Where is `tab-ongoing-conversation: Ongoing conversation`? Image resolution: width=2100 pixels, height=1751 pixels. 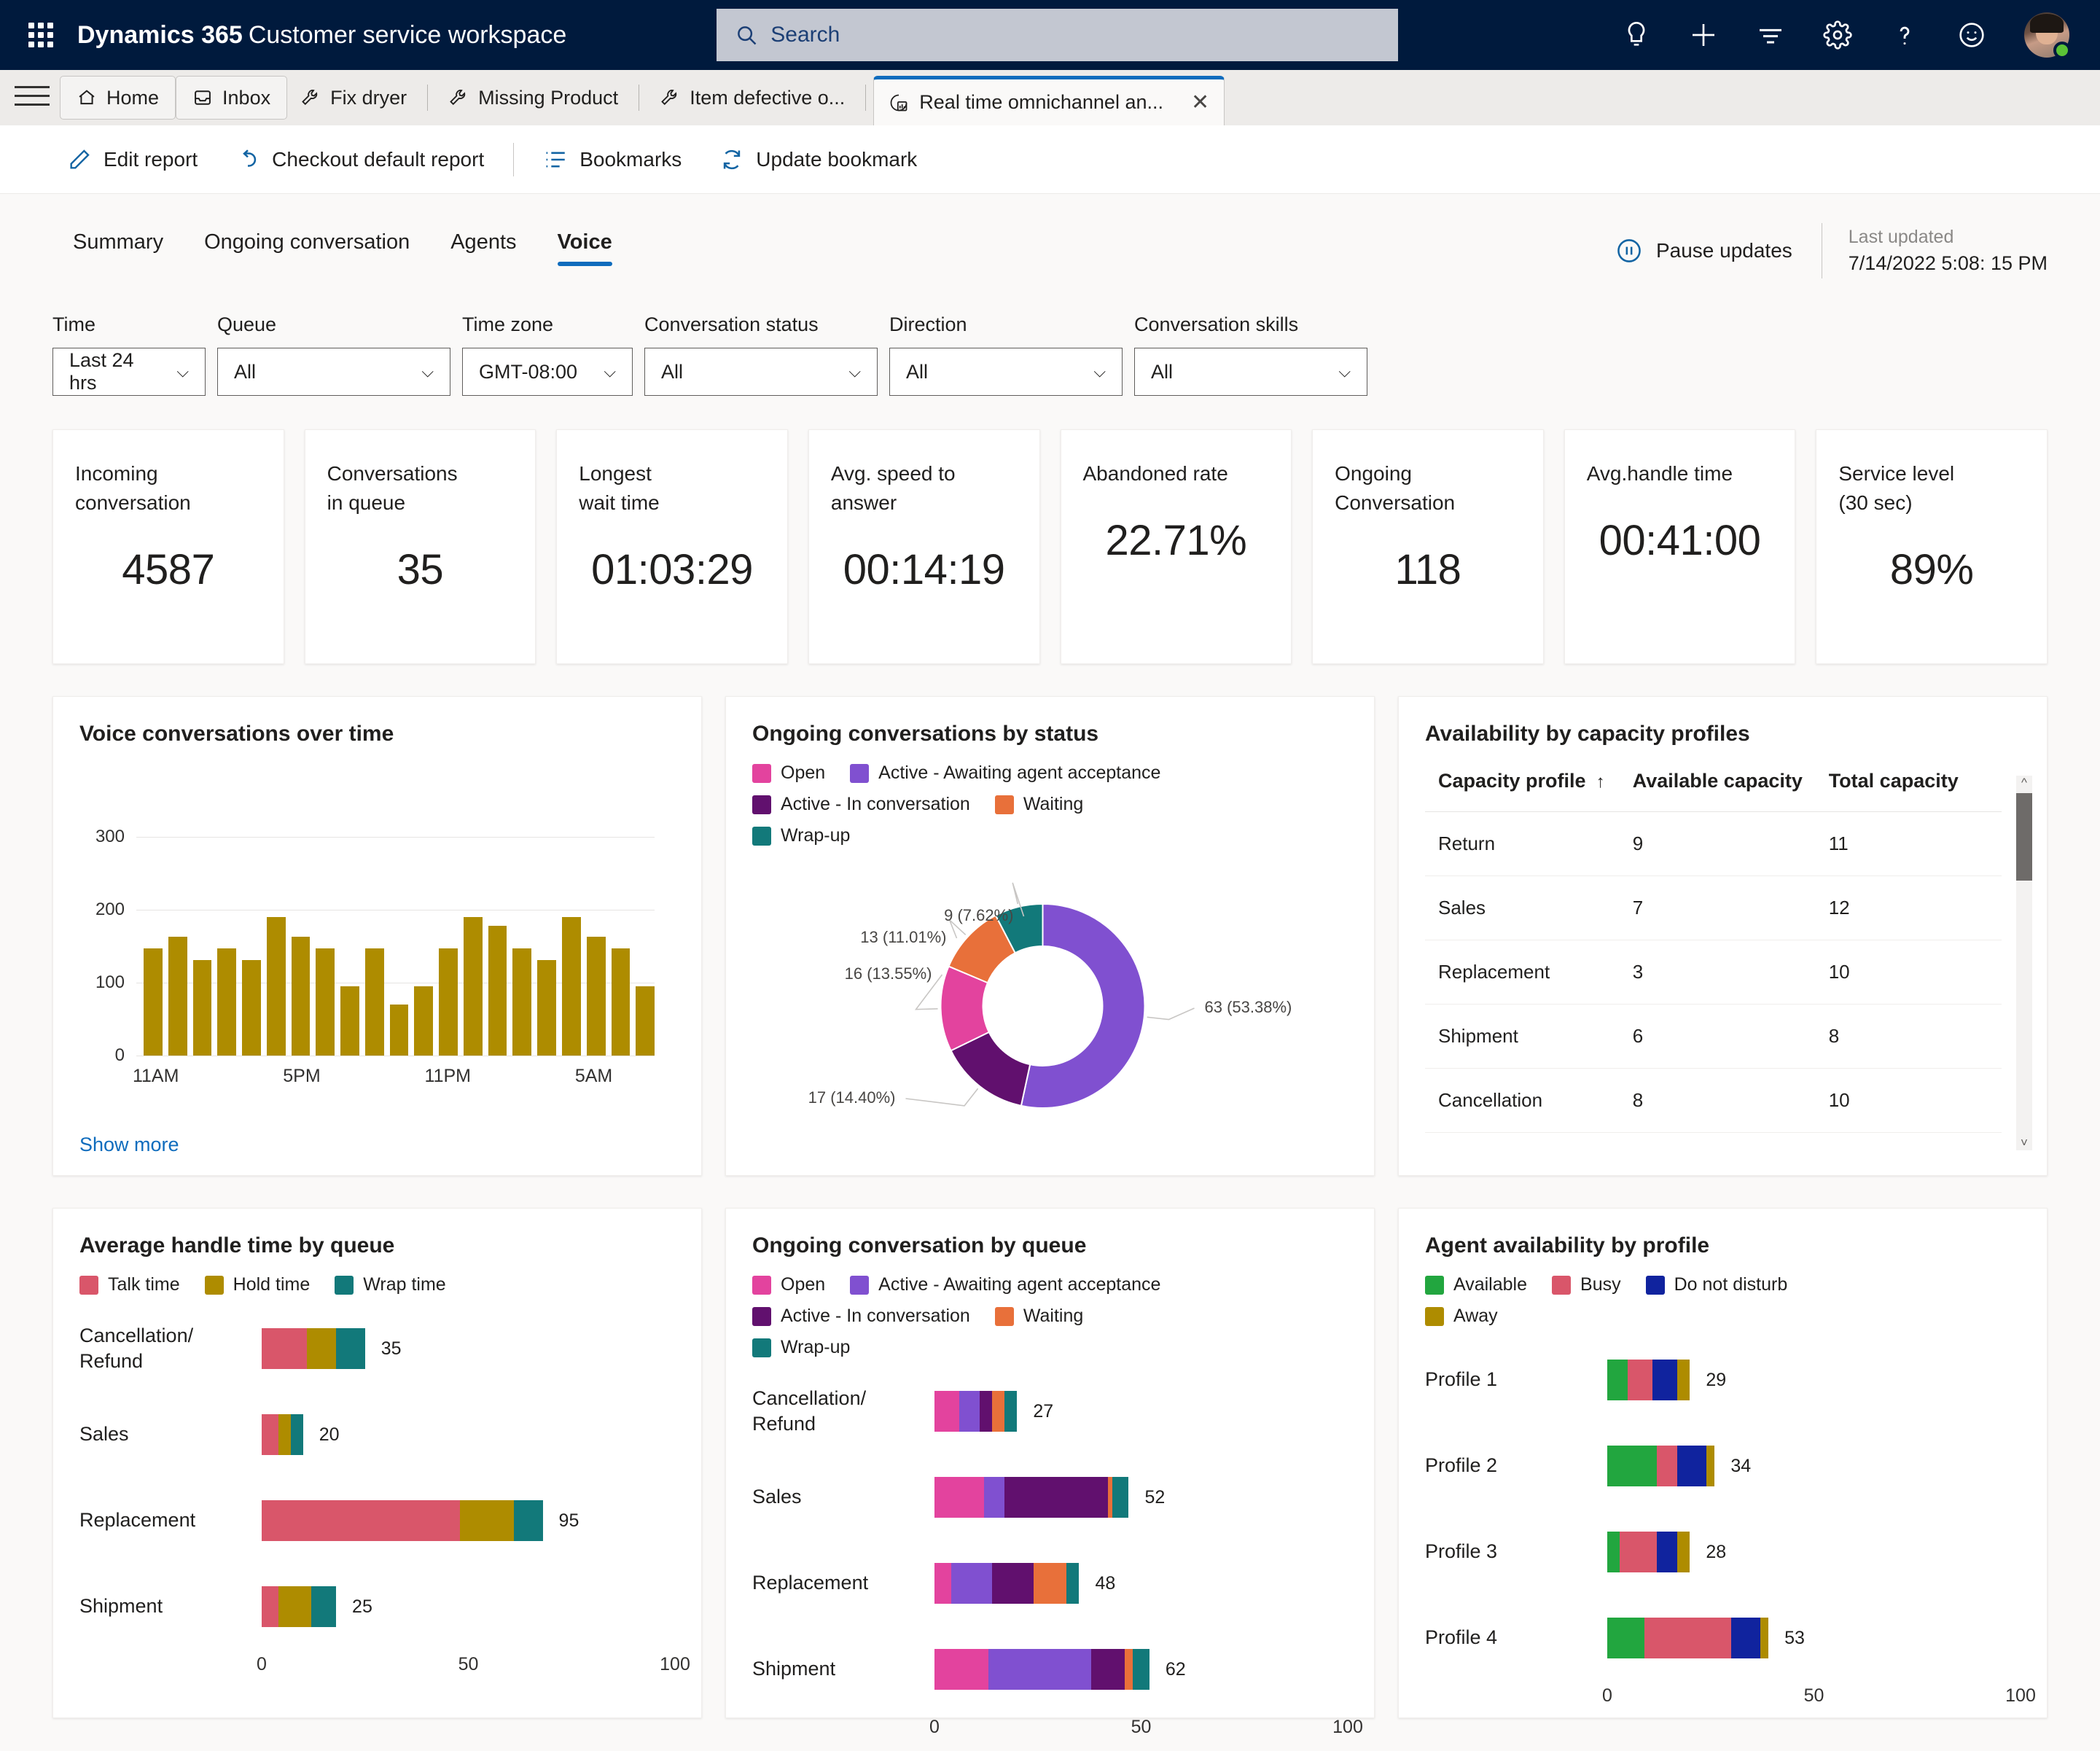 tab-ongoing-conversation: Ongoing conversation is located at coordinates (307, 244).